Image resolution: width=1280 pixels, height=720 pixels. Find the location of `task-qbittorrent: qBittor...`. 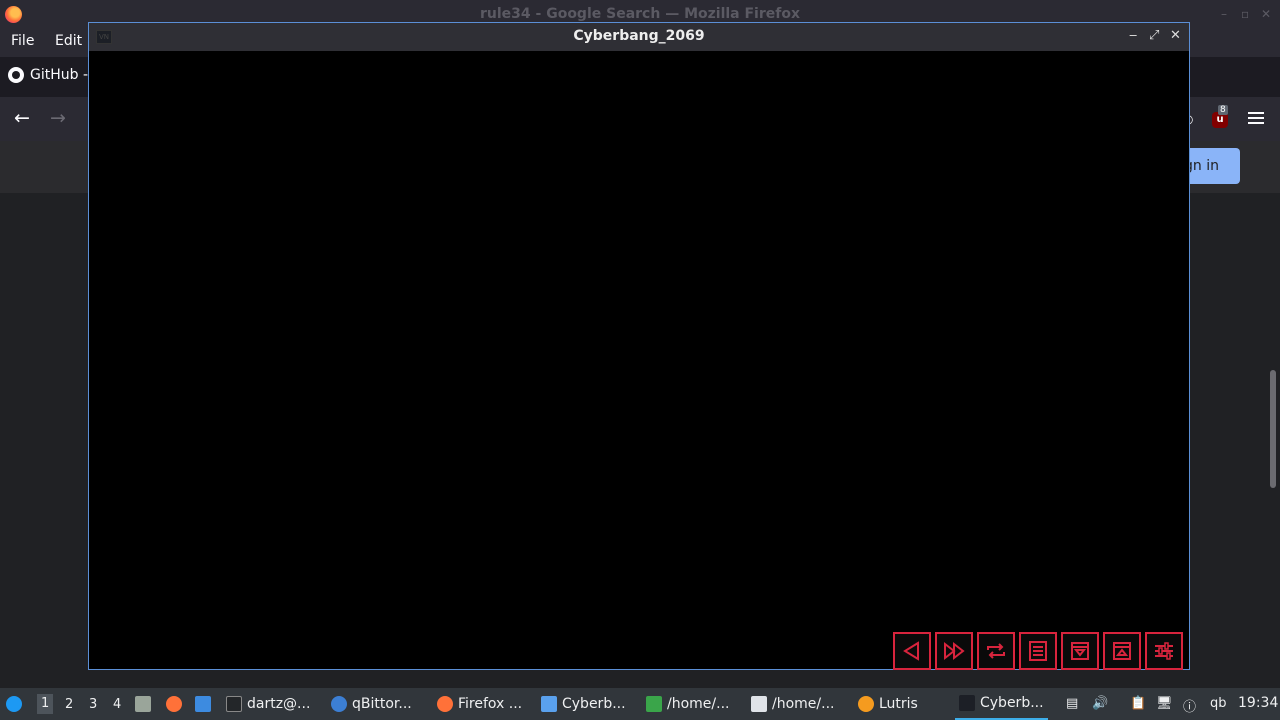

task-qbittorrent: qBittor... is located at coordinates (371, 704).